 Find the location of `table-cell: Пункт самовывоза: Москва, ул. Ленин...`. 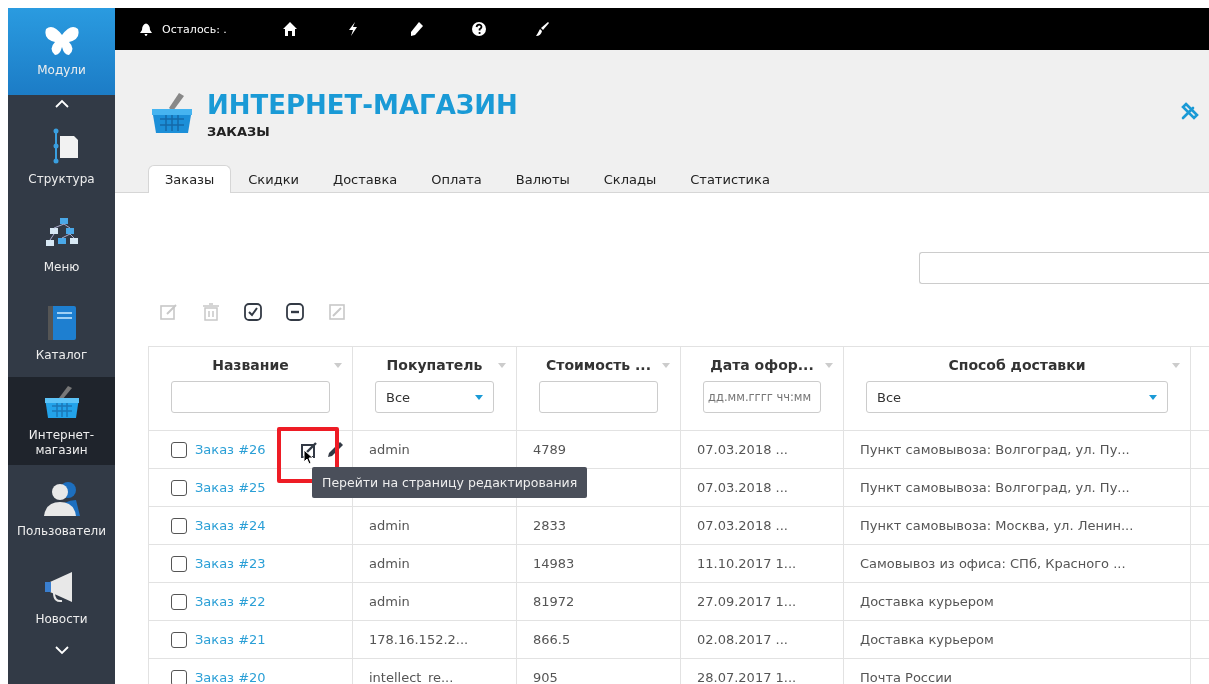

table-cell: Пункт самовывоза: Москва, ул. Ленин... is located at coordinates (997, 525).